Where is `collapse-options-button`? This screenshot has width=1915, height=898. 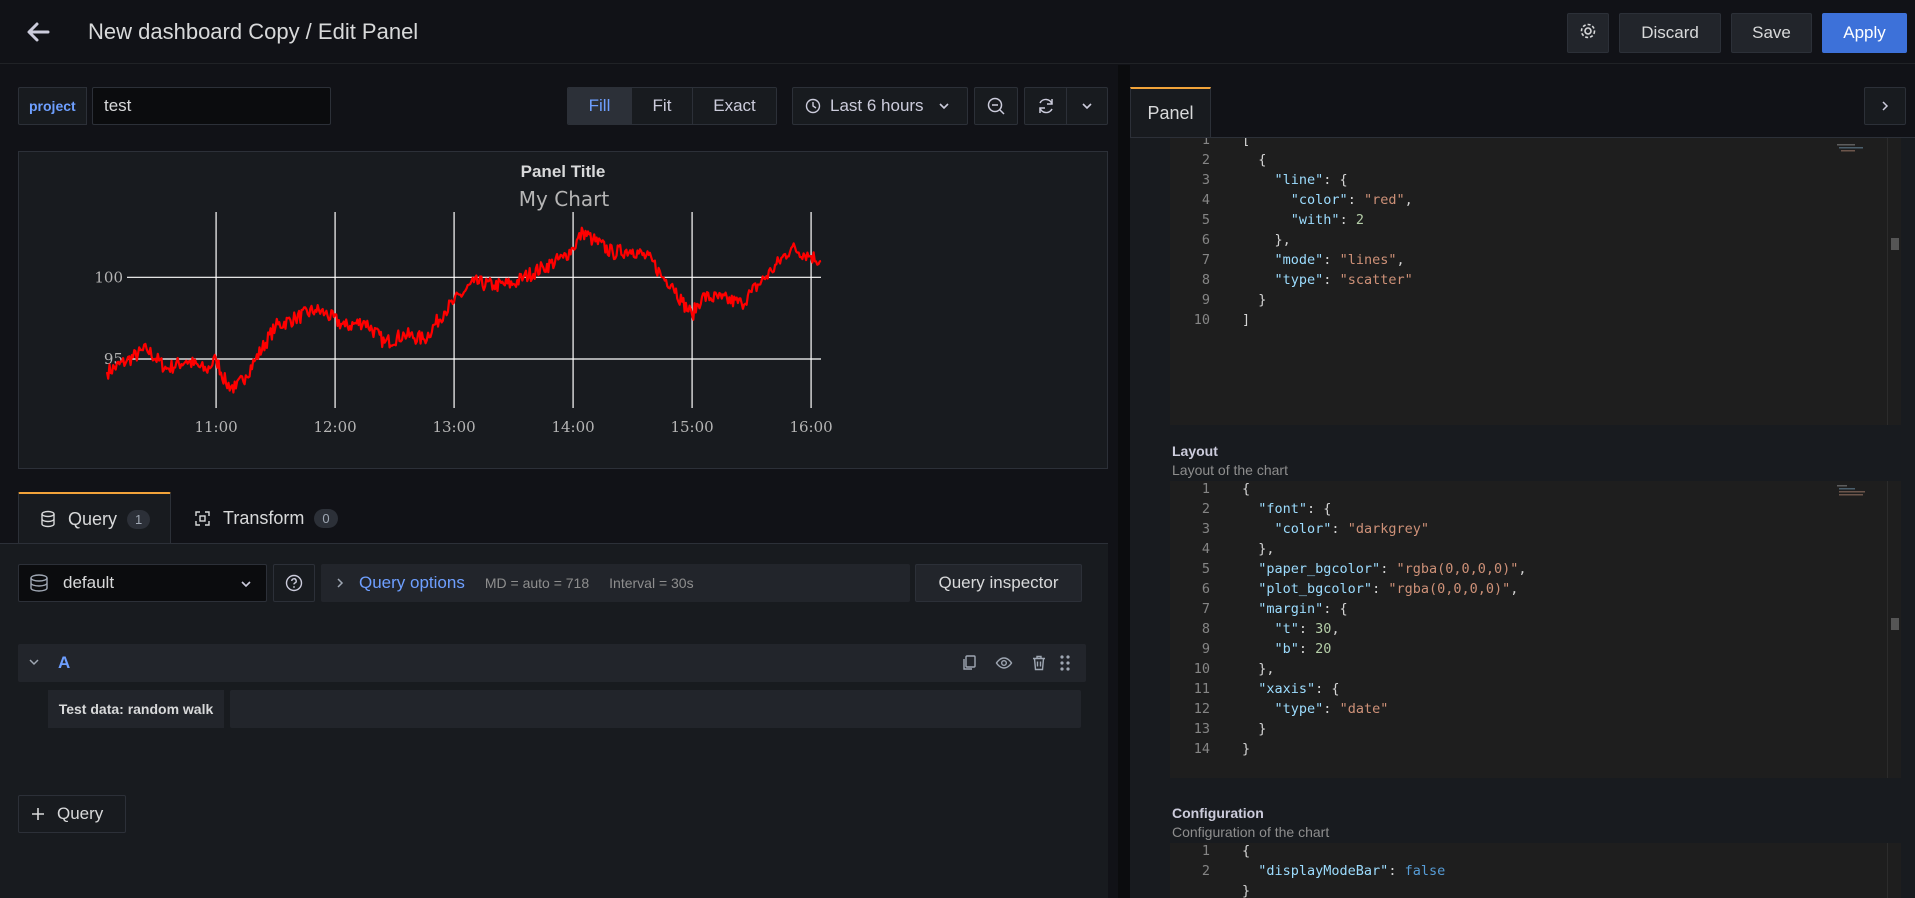
collapse-options-button is located at coordinates (1885, 106).